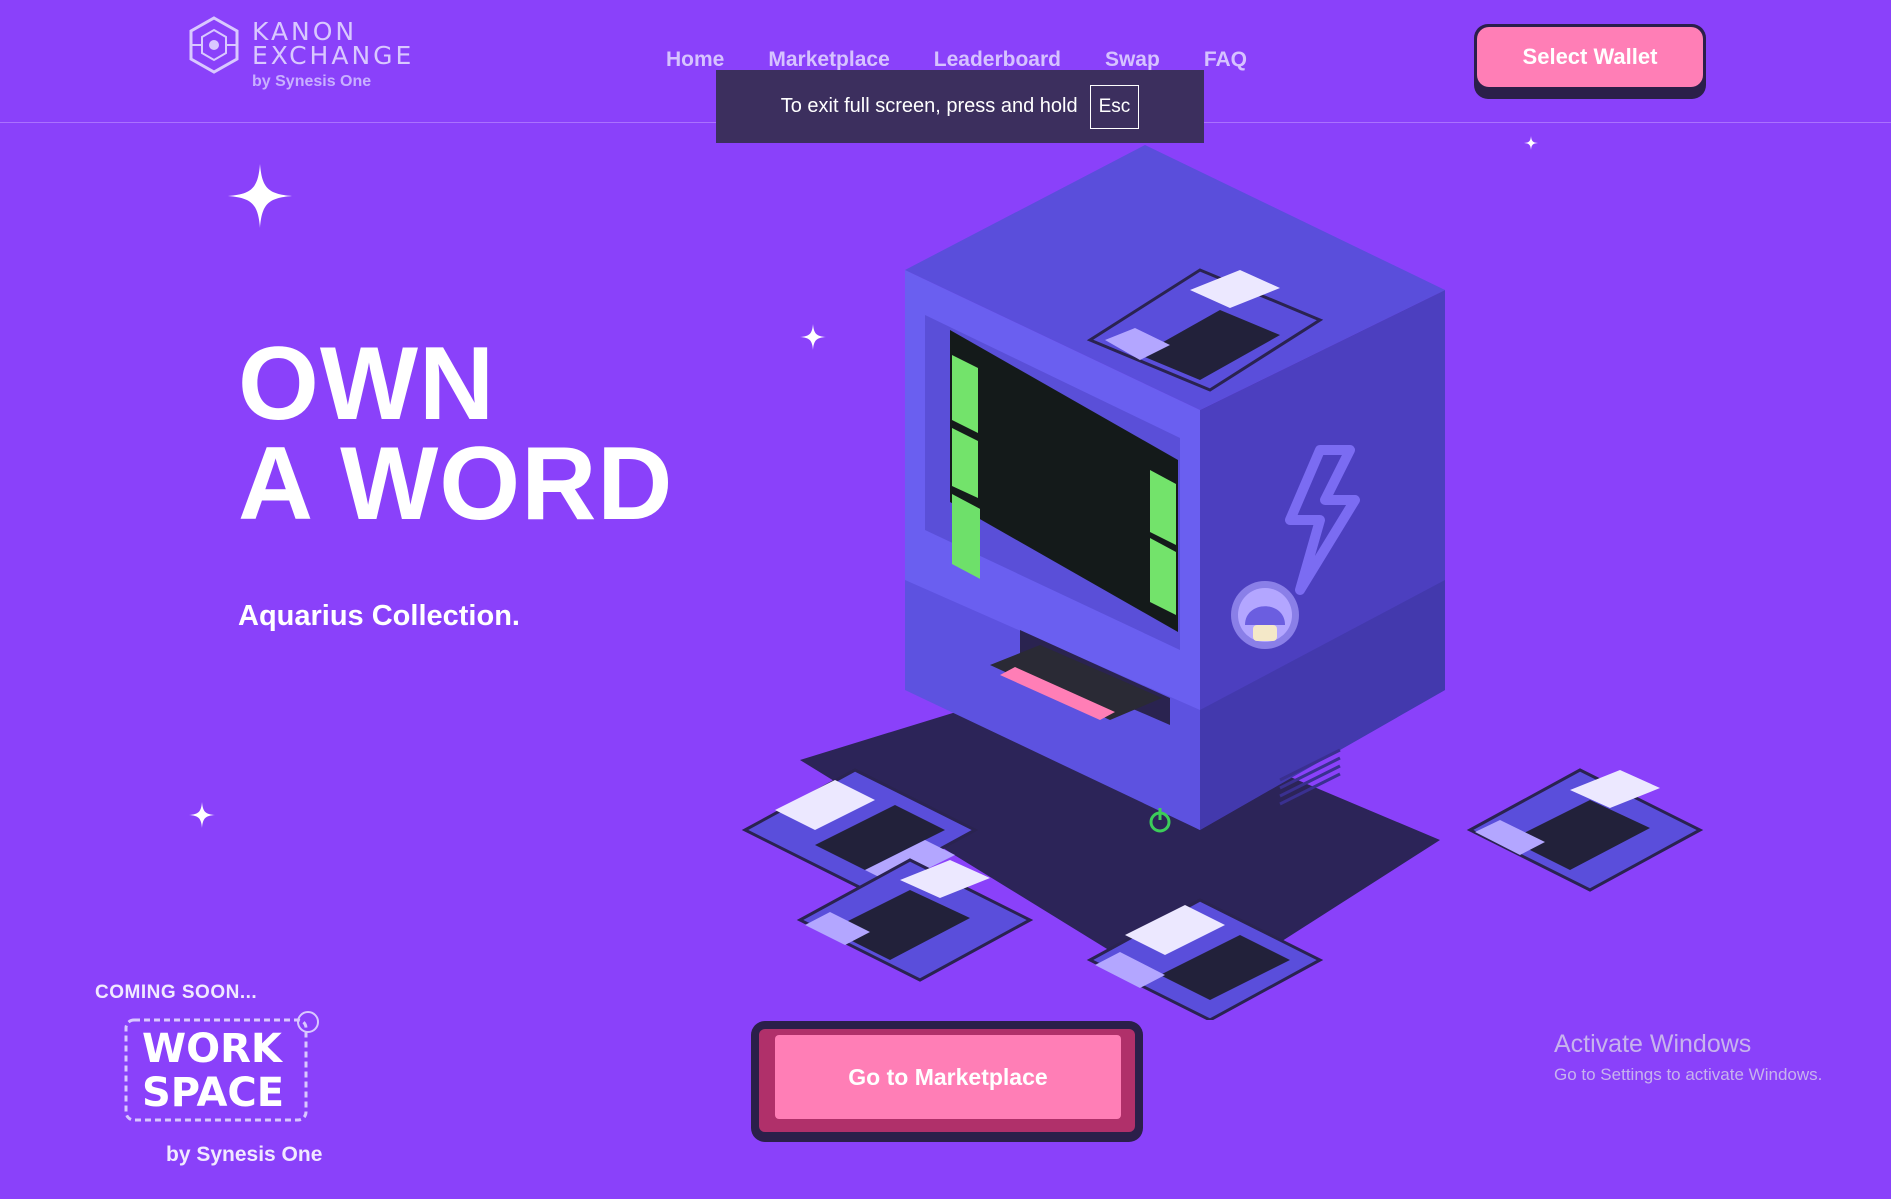  I want to click on go-to-marketplace-button: Go to Marketplace, so click(948, 1077).